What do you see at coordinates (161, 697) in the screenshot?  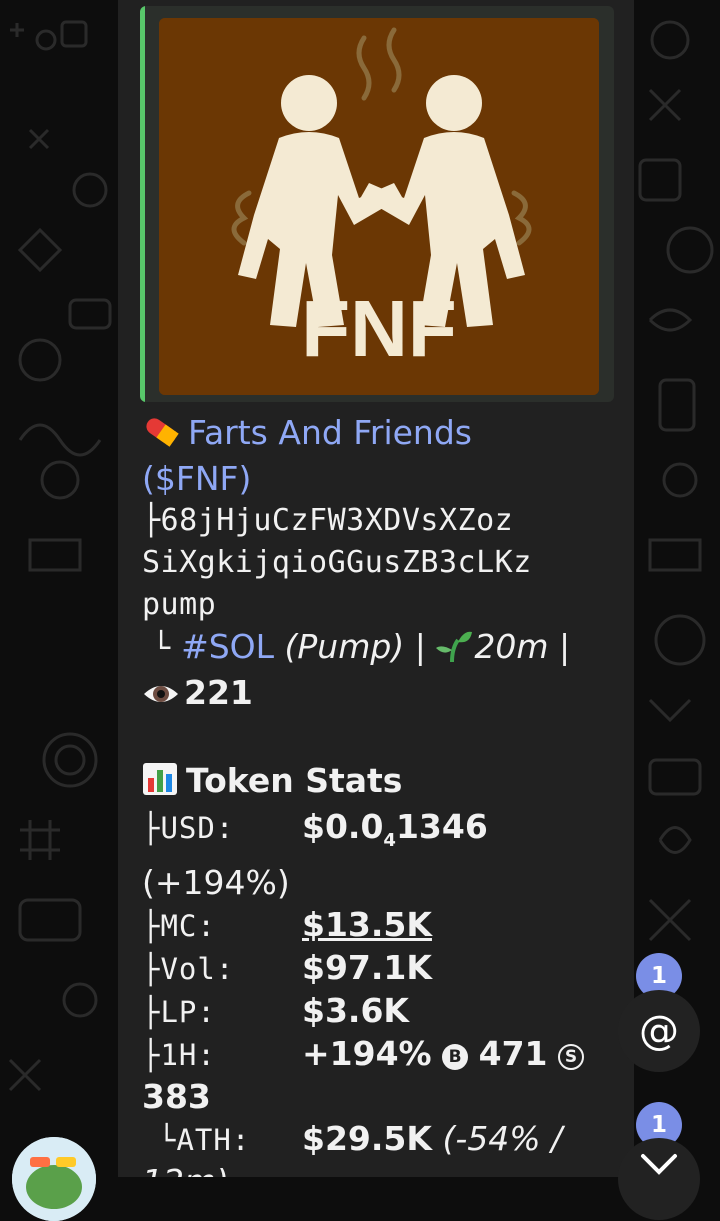 I see `eye-icon` at bounding box center [161, 697].